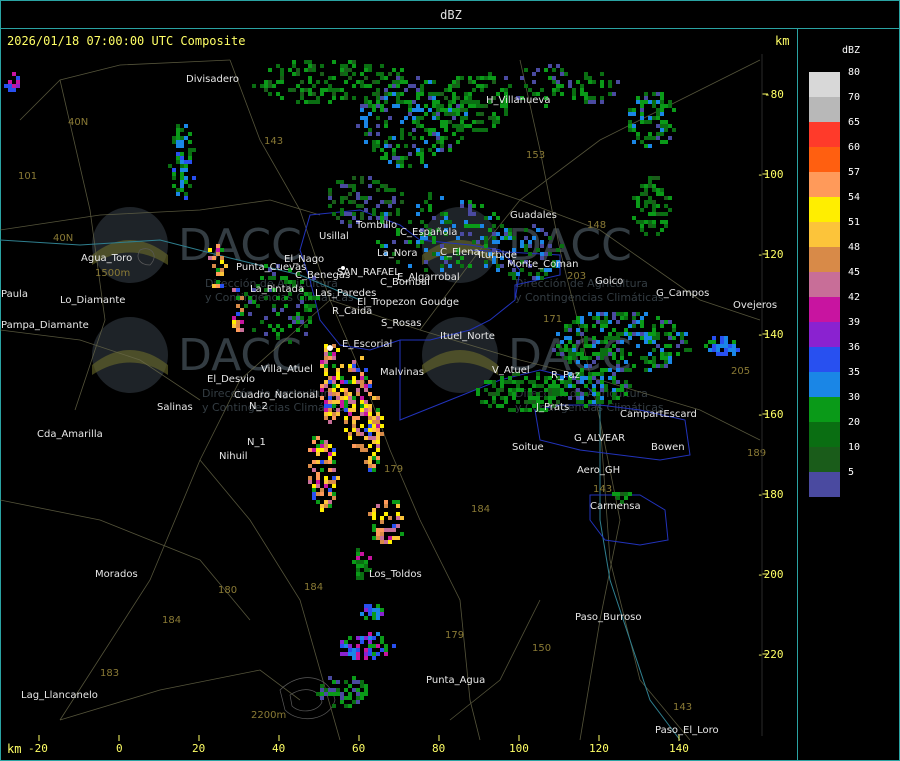  What do you see at coordinates (824, 409) in the screenshot?
I see `legend-swatch` at bounding box center [824, 409].